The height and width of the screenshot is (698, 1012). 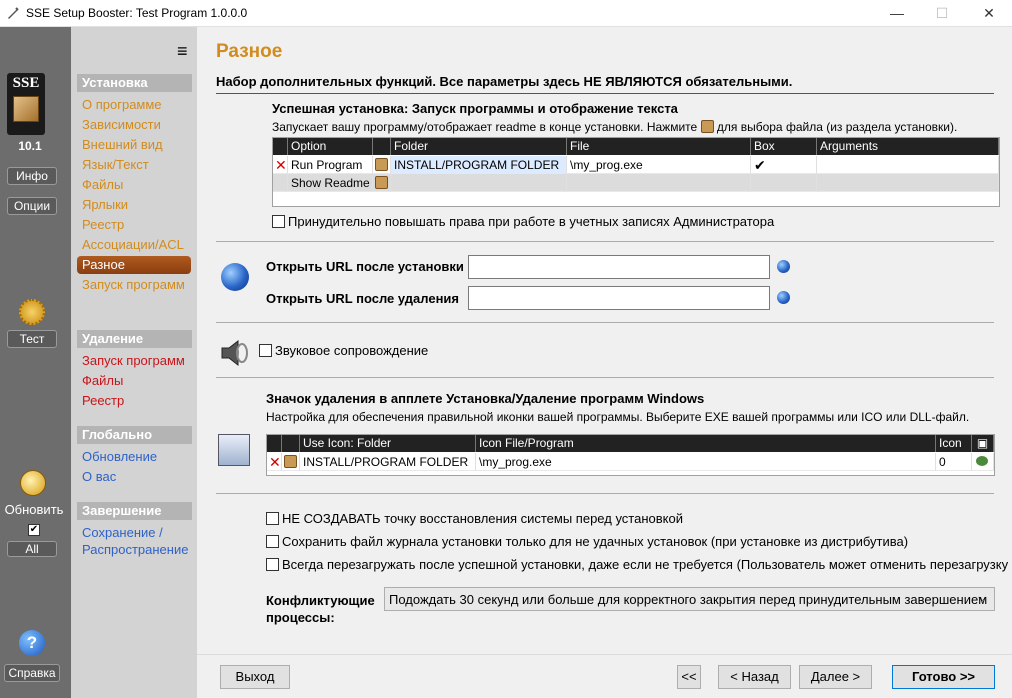 What do you see at coordinates (388, 462) in the screenshot?
I see `cell-icon-folder: INSTALL/PROGRAM FOLDER` at bounding box center [388, 462].